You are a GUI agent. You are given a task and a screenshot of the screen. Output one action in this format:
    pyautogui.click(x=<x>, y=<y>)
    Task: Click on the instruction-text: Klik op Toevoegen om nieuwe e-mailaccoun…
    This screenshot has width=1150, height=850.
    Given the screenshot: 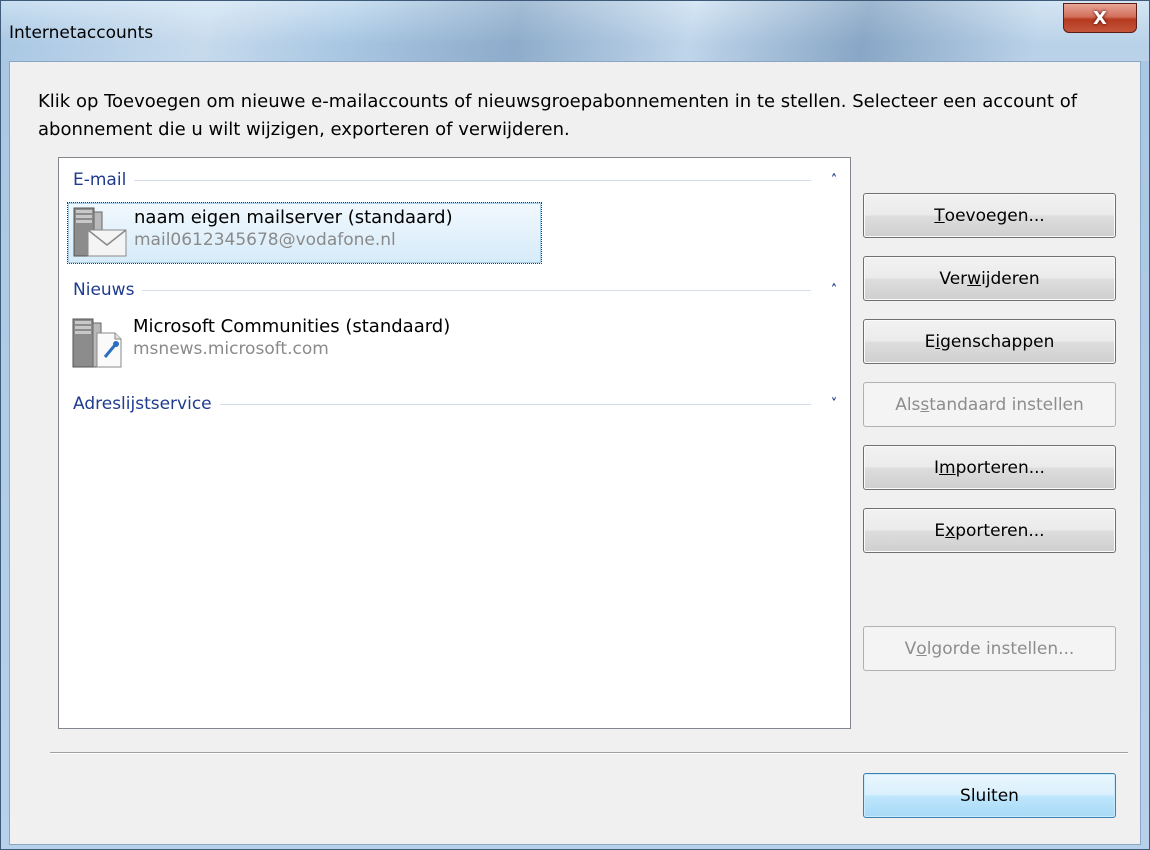 What is the action you would take?
    pyautogui.click(x=558, y=115)
    